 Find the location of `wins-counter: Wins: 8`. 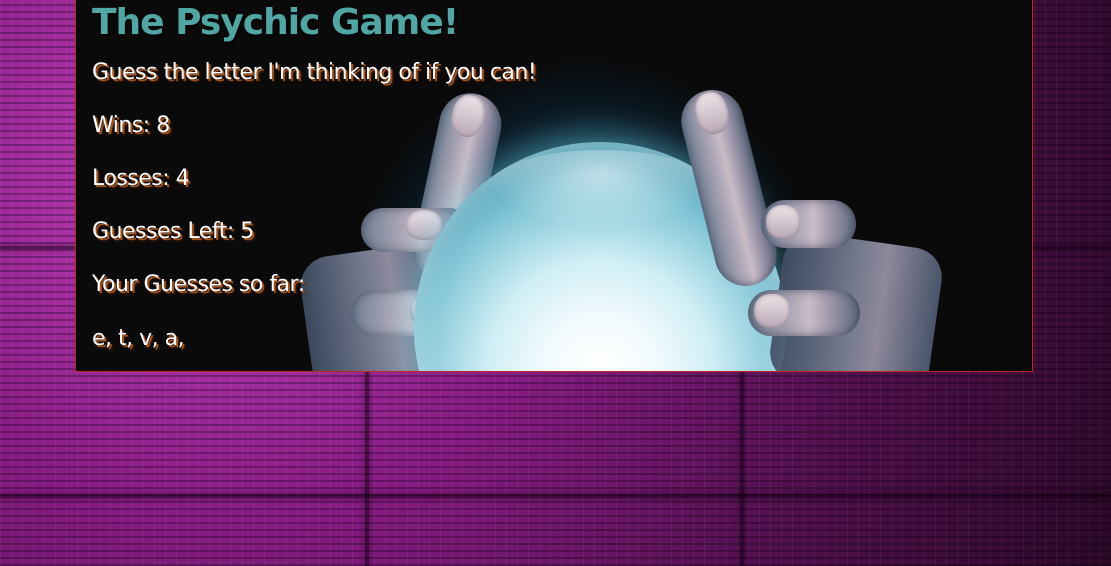

wins-counter: Wins: 8 is located at coordinates (131, 125).